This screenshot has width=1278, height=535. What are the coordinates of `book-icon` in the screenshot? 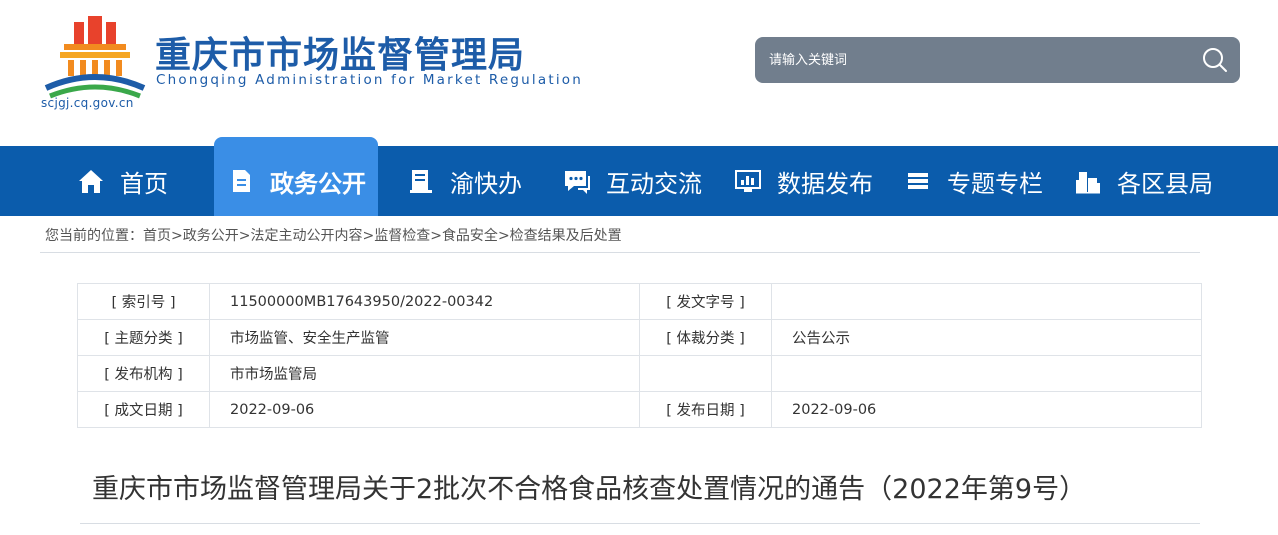 It's located at (421, 181).